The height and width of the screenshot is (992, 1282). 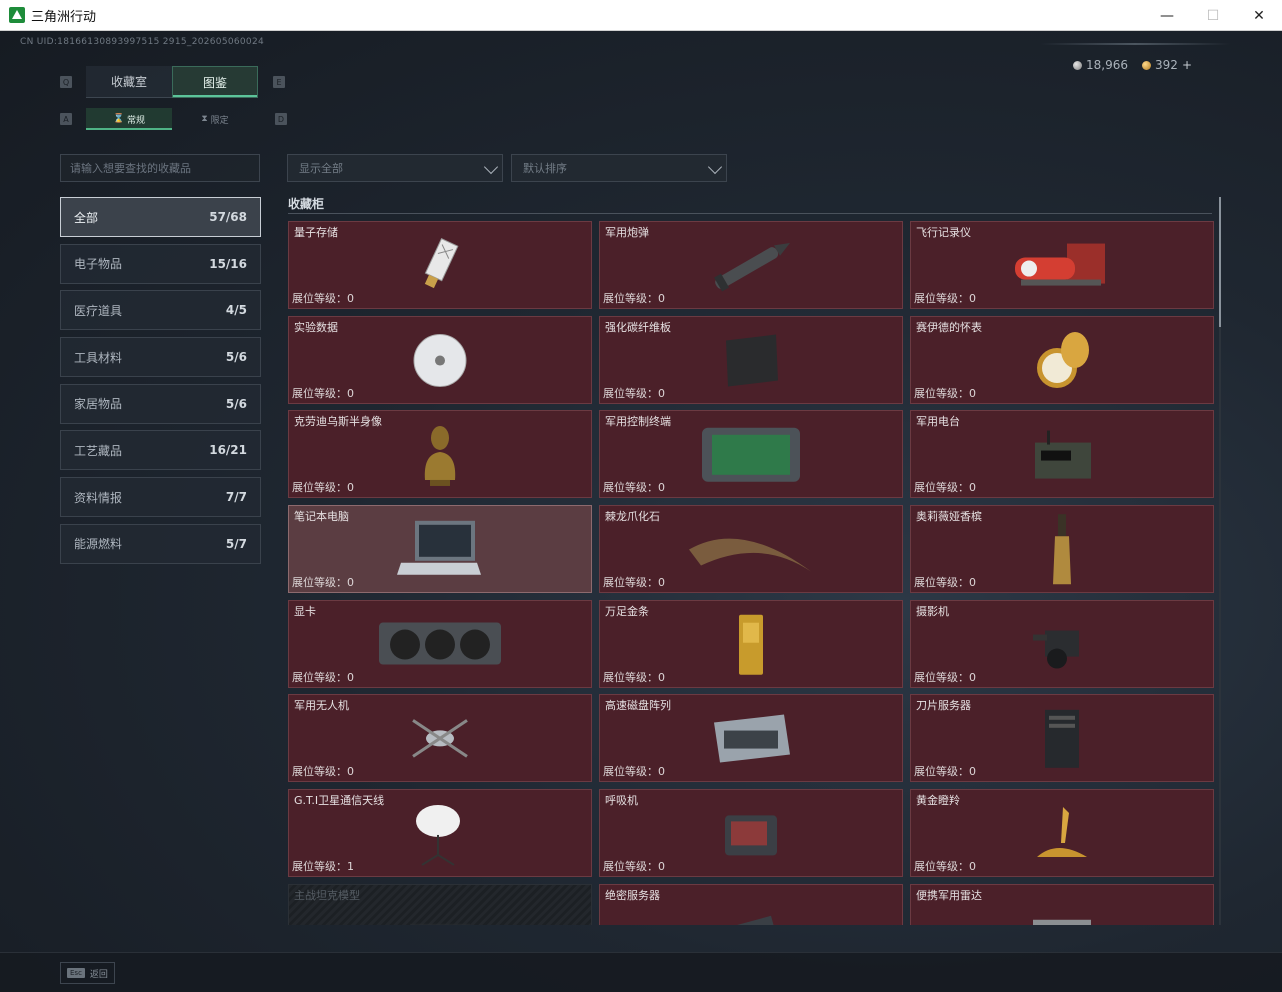 What do you see at coordinates (350, 867) in the screenshot?
I see `display-level-value: 1` at bounding box center [350, 867].